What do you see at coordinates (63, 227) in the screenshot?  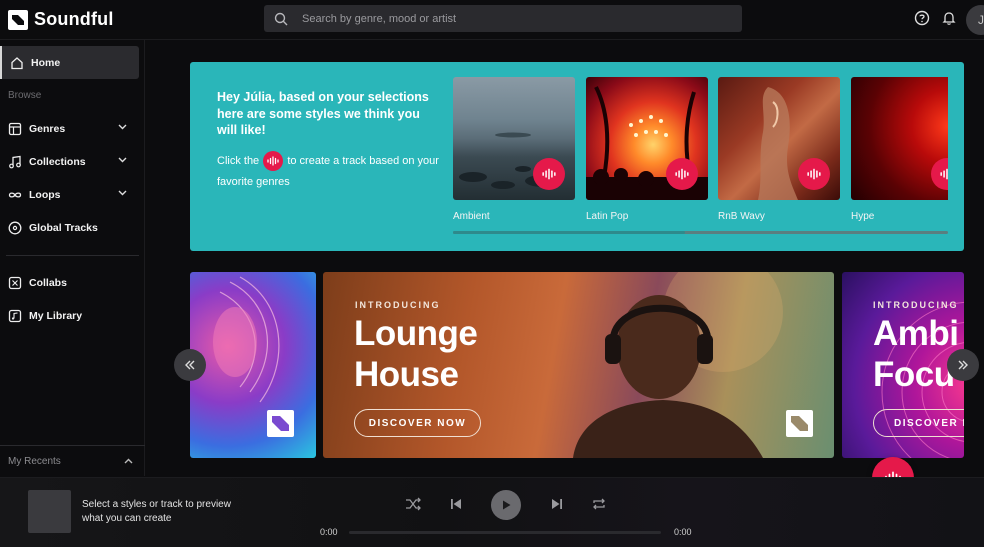 I see `sidebar-item-label: Global Tracks` at bounding box center [63, 227].